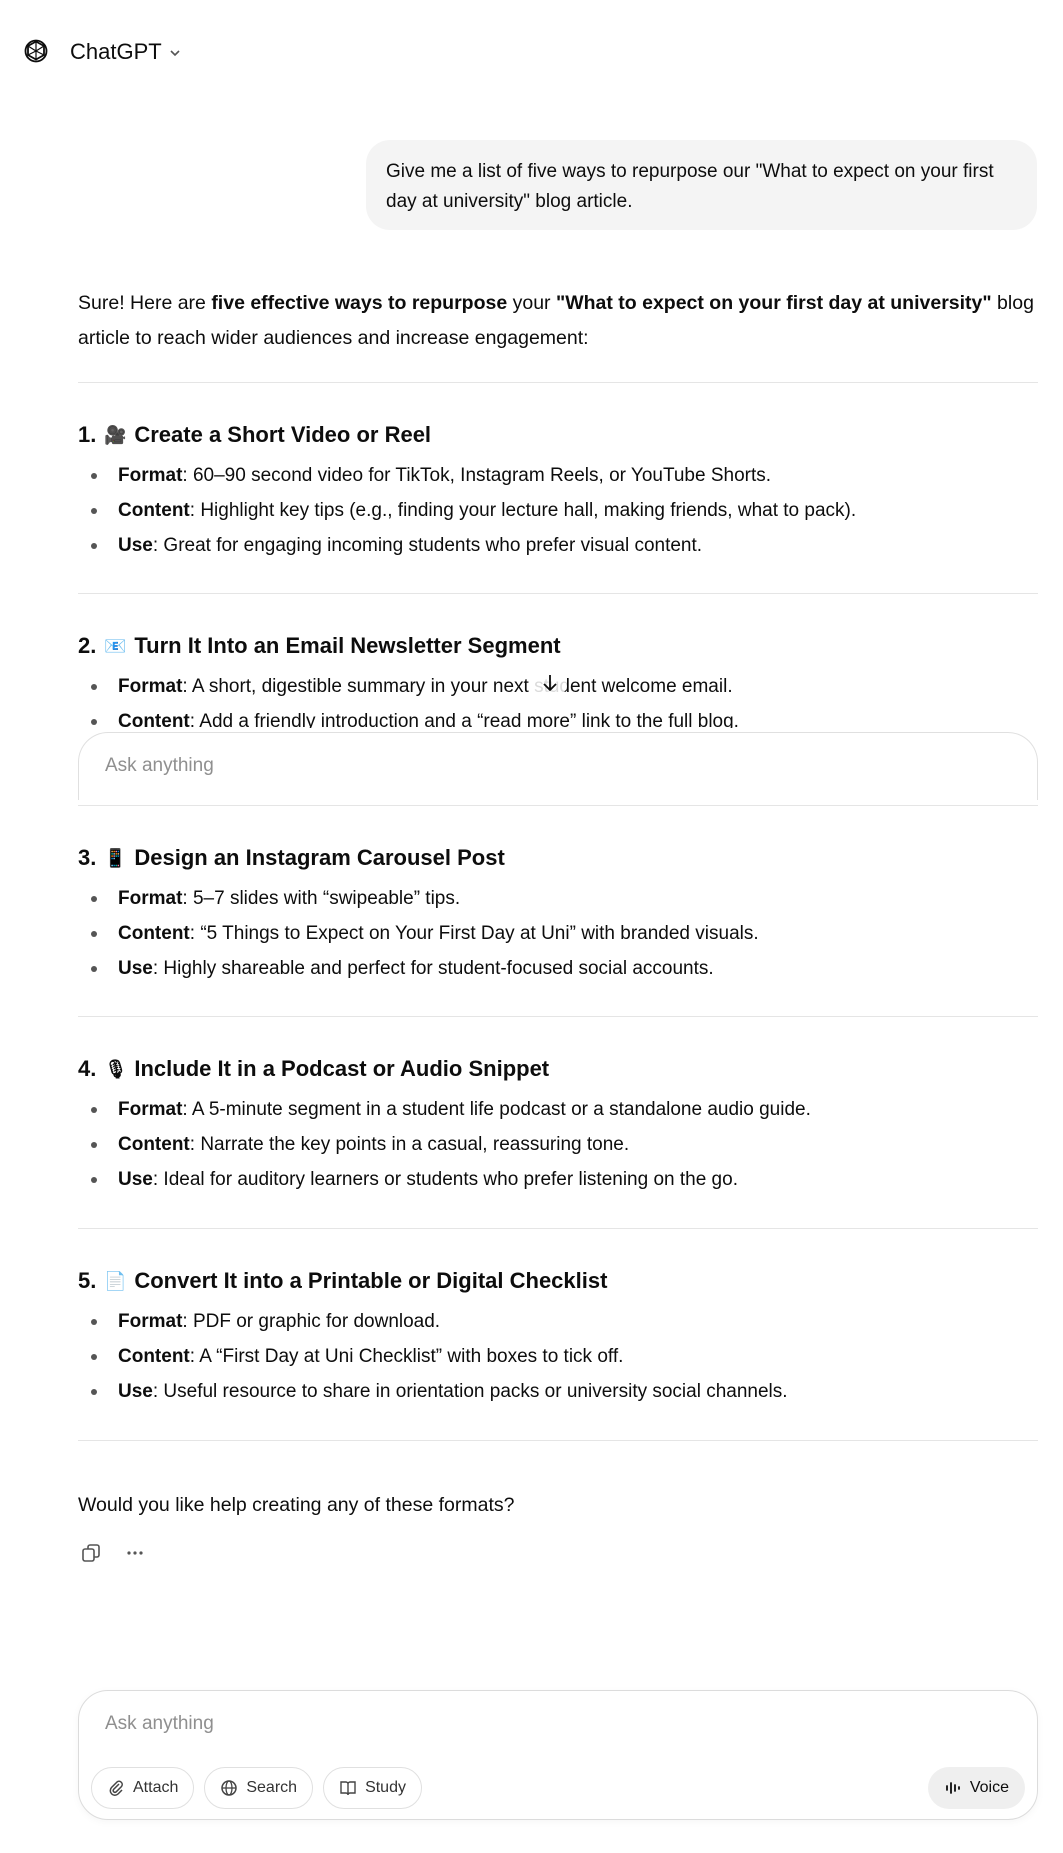  What do you see at coordinates (359, 303) in the screenshot?
I see `intro-bold: five effective ways to repurpose` at bounding box center [359, 303].